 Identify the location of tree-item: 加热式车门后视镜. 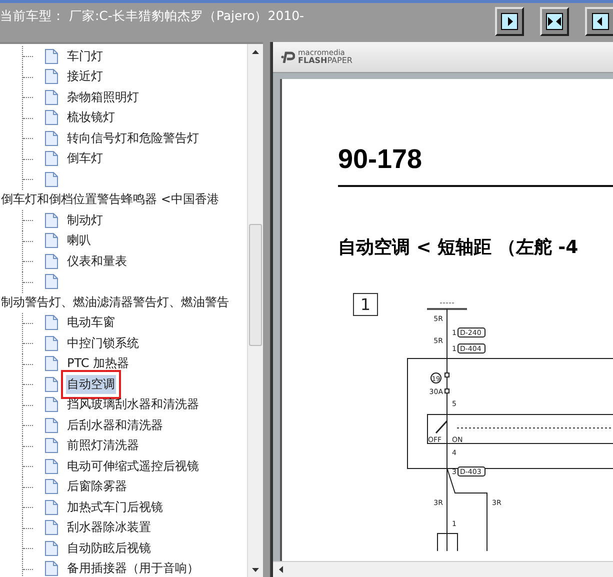
(115, 507).